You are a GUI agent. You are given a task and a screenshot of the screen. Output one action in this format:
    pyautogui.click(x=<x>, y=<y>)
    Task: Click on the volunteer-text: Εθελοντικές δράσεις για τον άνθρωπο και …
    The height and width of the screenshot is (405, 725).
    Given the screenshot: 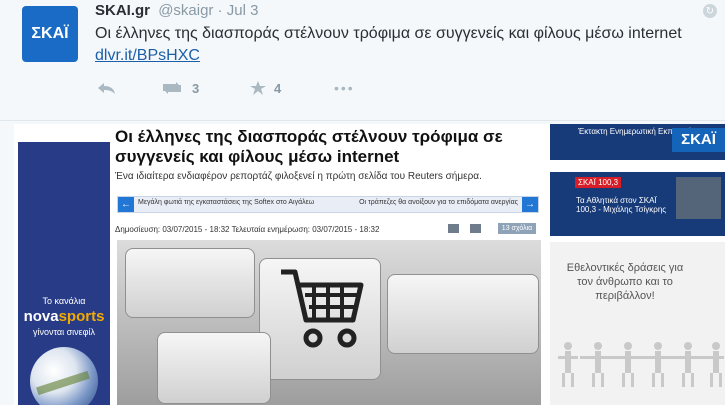 What is the action you would take?
    pyautogui.click(x=625, y=282)
    